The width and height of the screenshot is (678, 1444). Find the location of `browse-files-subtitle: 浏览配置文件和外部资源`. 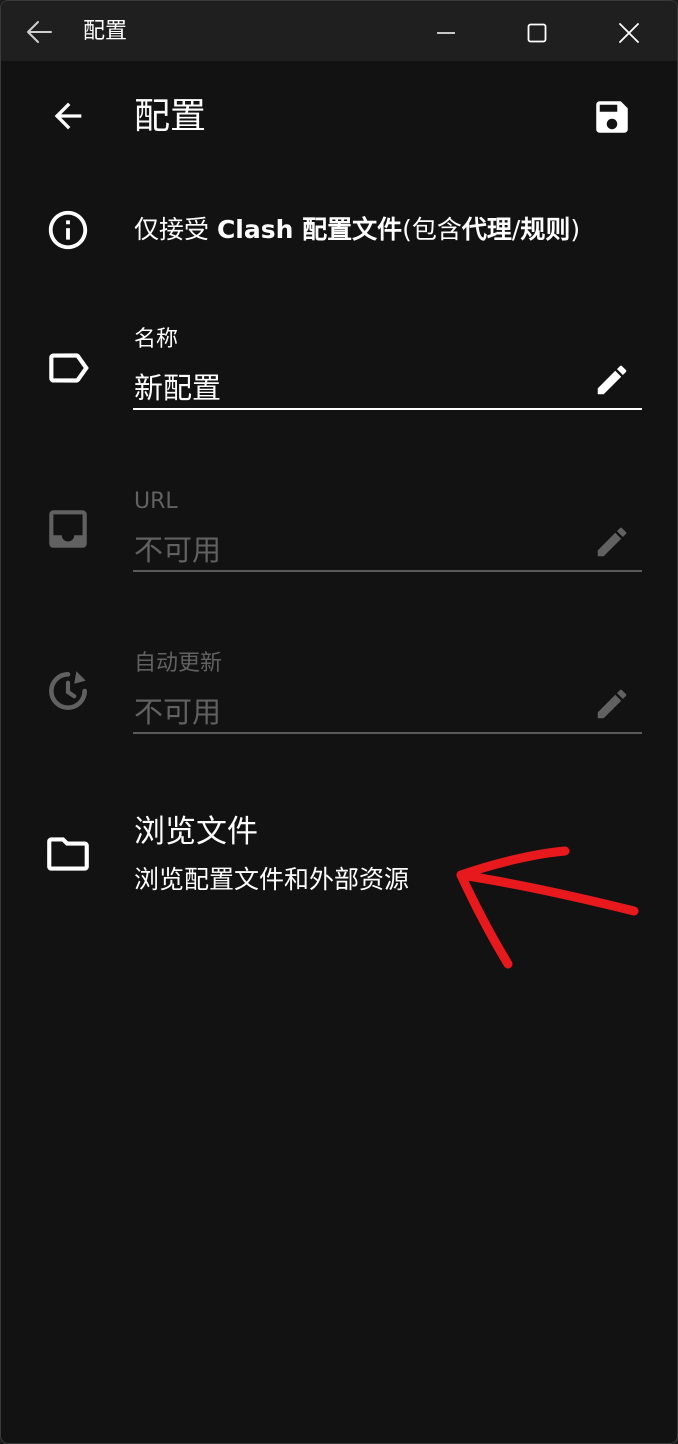

browse-files-subtitle: 浏览配置文件和外部资源 is located at coordinates (272, 879).